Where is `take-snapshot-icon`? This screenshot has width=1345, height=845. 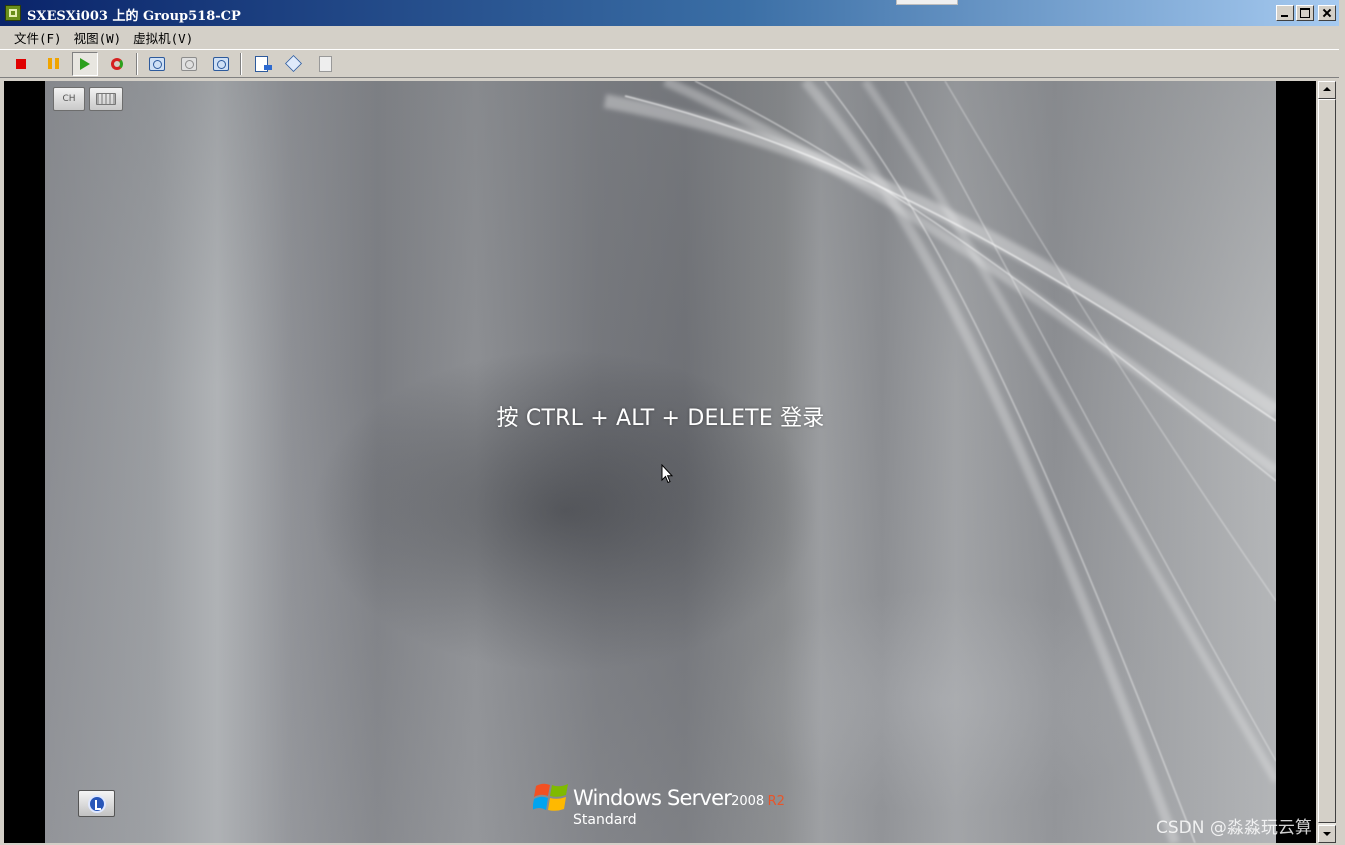 take-snapshot-icon is located at coordinates (157, 63).